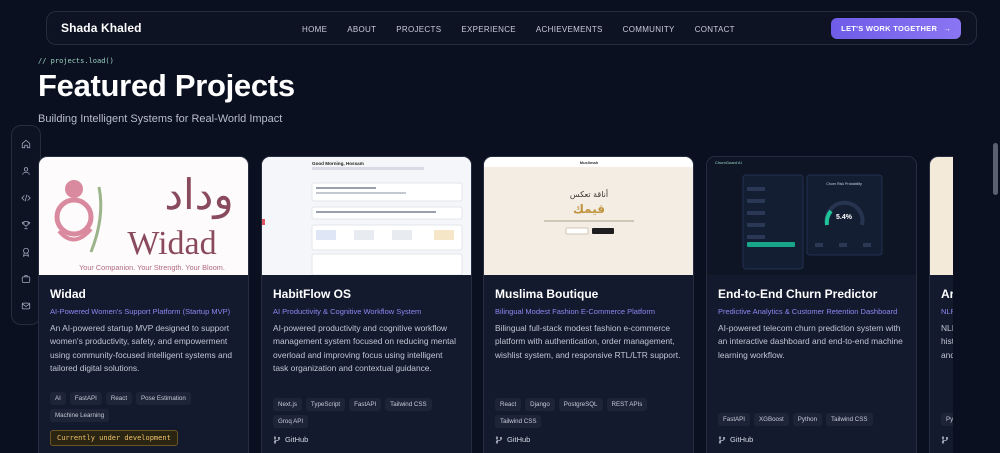 This screenshot has width=1000, height=453. What do you see at coordinates (589, 209) in the screenshot?
I see `muslima-thumb-line2: قيمك` at bounding box center [589, 209].